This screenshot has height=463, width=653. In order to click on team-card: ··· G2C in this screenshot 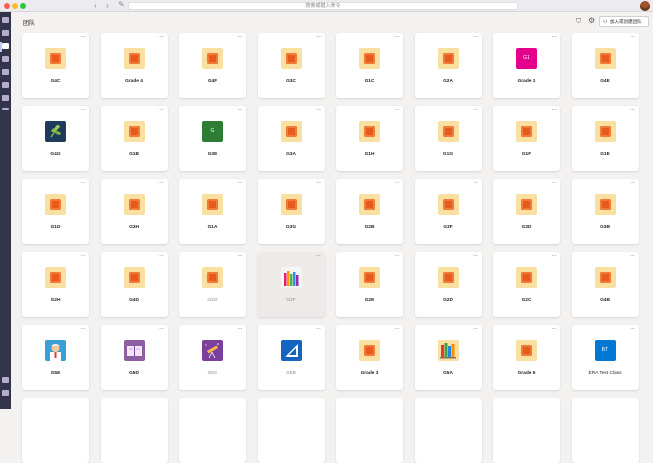, I will do `click(526, 284)`.